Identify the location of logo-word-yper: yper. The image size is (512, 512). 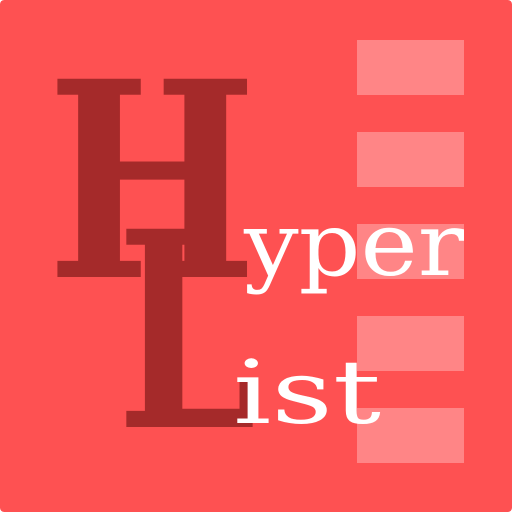
(354, 244).